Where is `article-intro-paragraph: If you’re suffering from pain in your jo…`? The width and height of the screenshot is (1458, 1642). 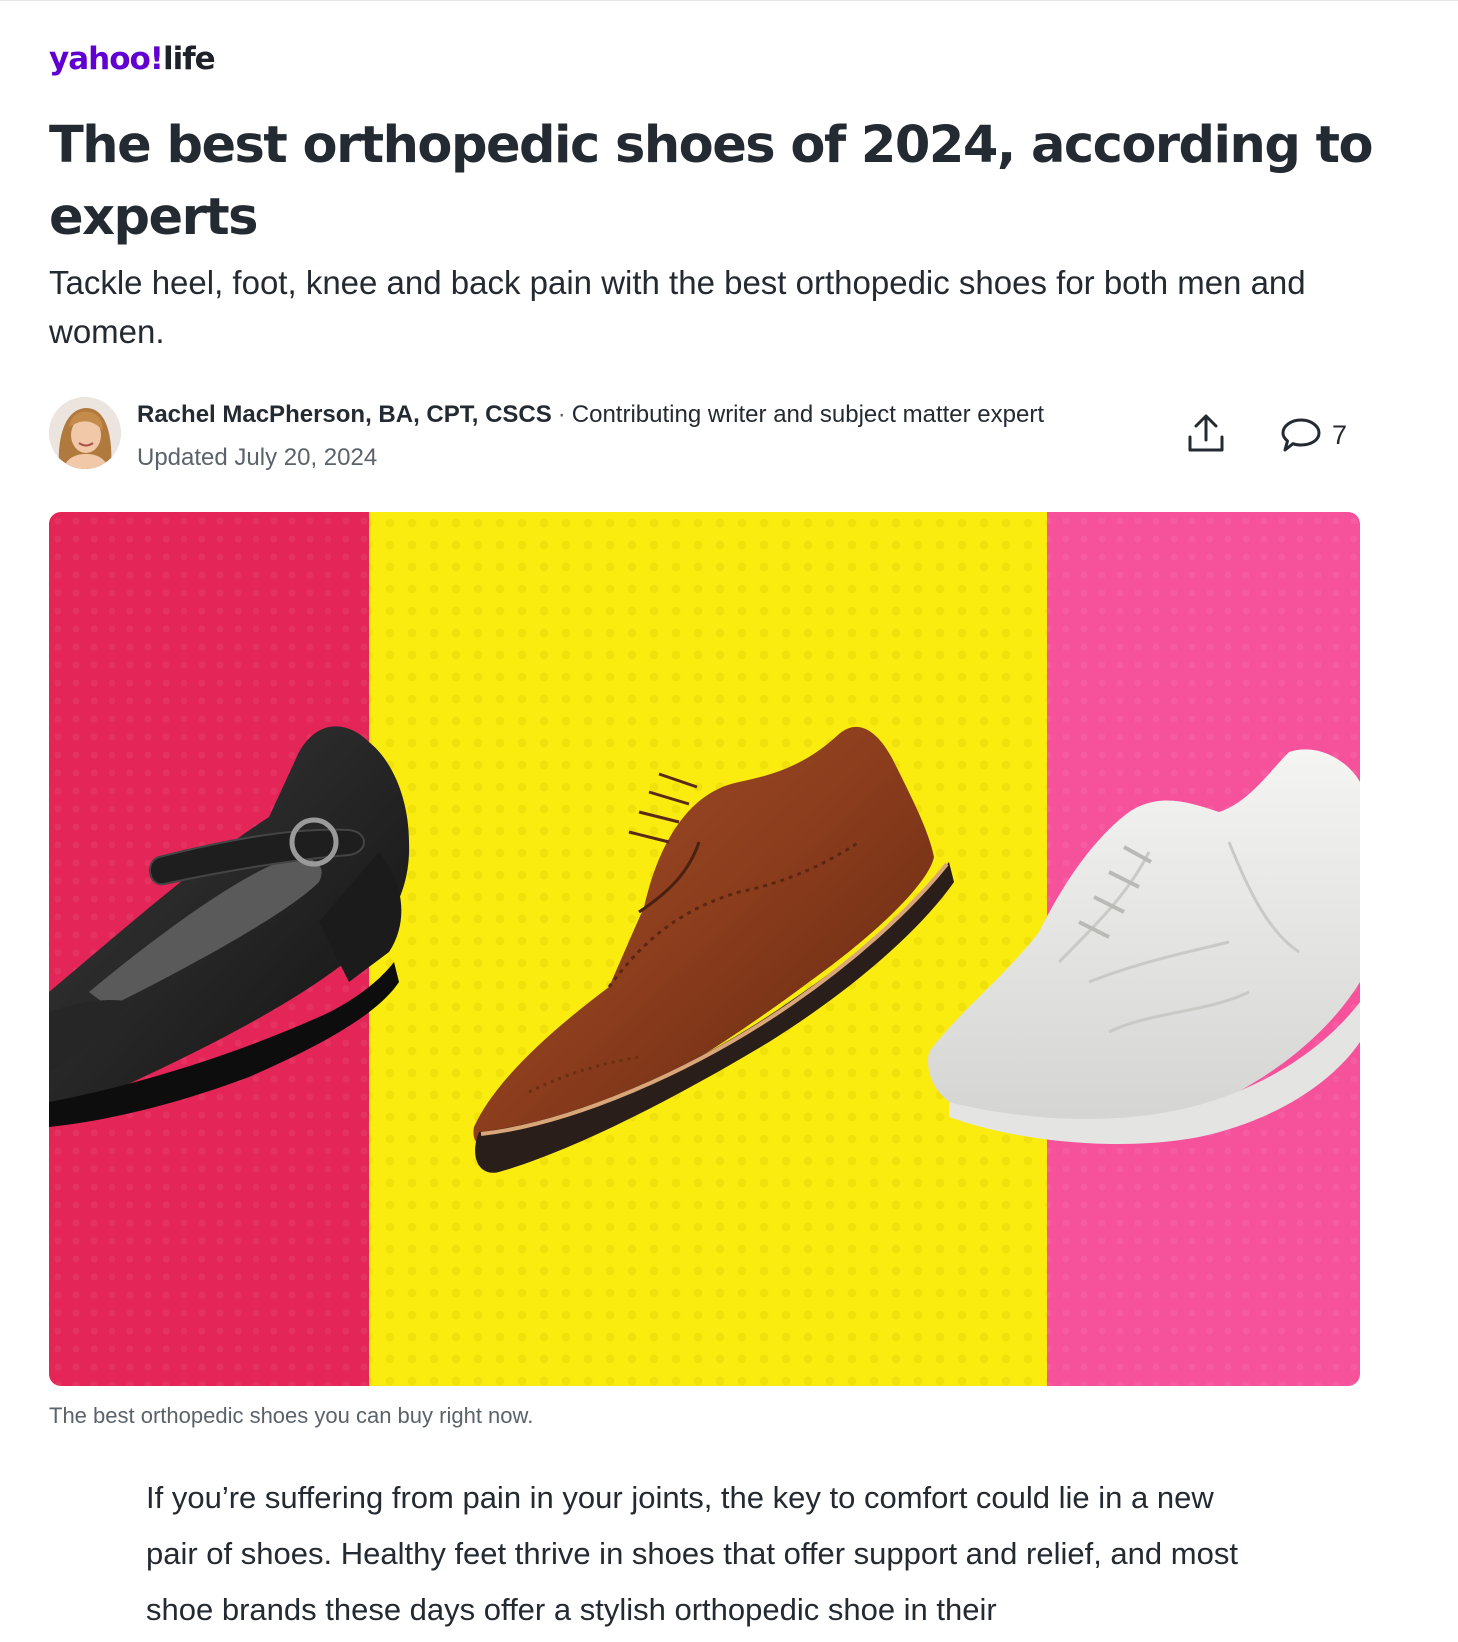 article-intro-paragraph: If you’re suffering from pain in your jo… is located at coordinates (692, 1553).